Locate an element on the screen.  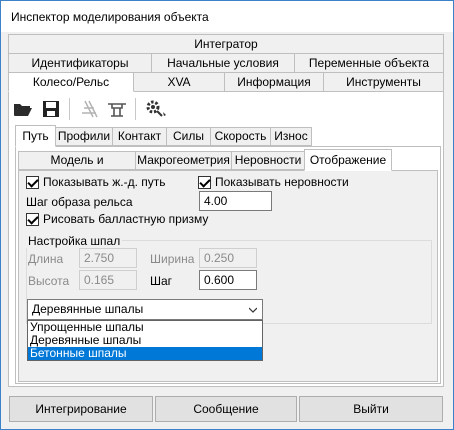
chevron-down-icon is located at coordinates (253, 310).